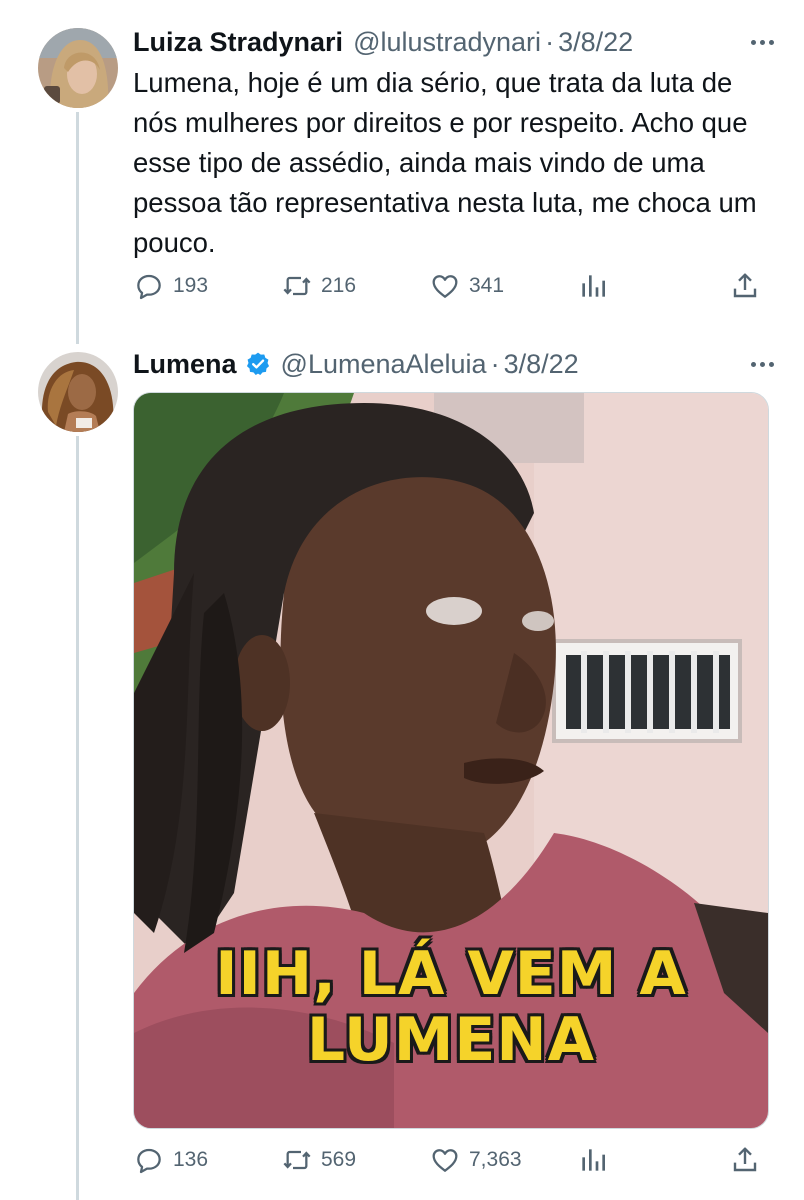  Describe the element at coordinates (238, 42) in the screenshot. I see `author-name: Luiza Stradynari` at that location.